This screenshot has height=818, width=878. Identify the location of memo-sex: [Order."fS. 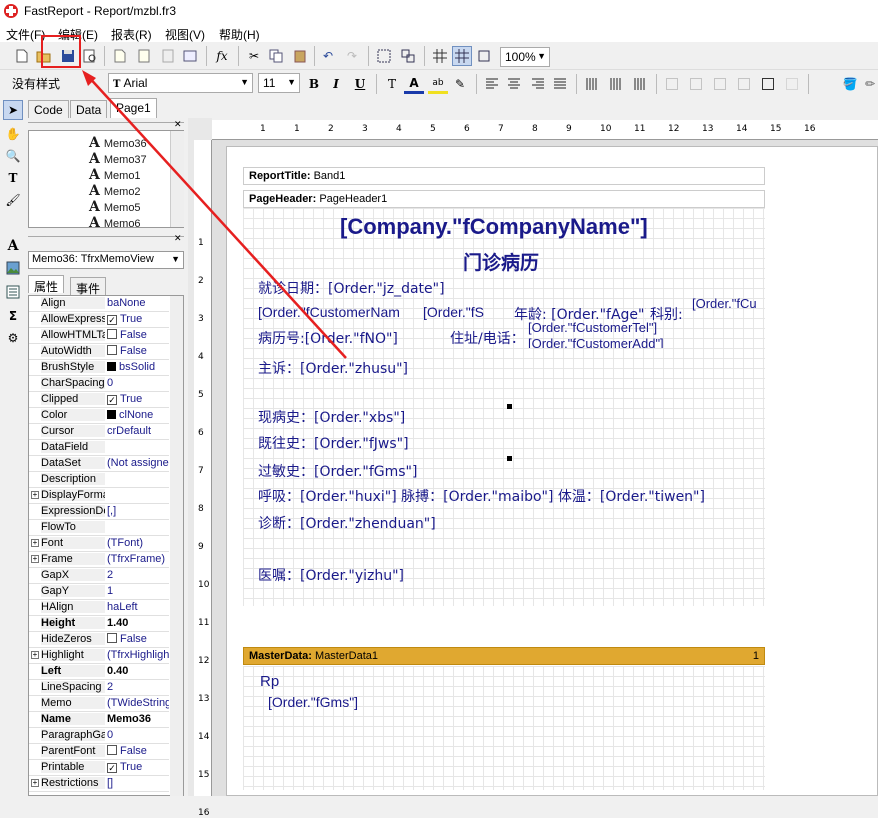
(459, 312).